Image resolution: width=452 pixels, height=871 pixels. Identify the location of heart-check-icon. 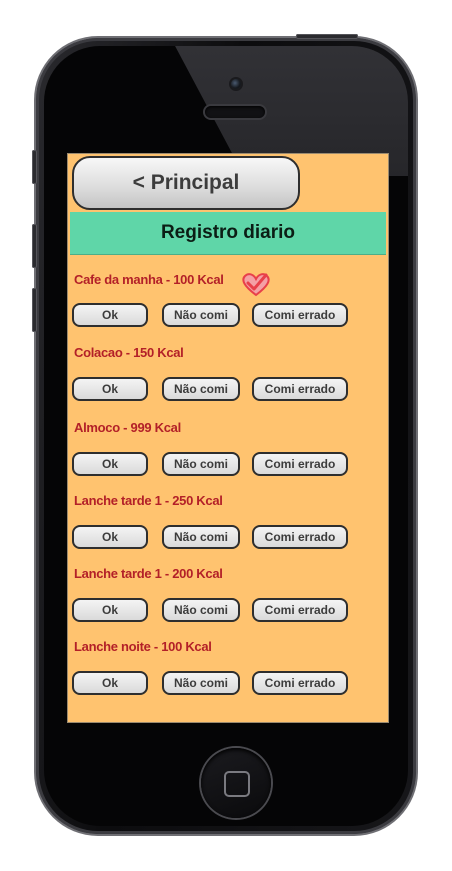
(256, 285).